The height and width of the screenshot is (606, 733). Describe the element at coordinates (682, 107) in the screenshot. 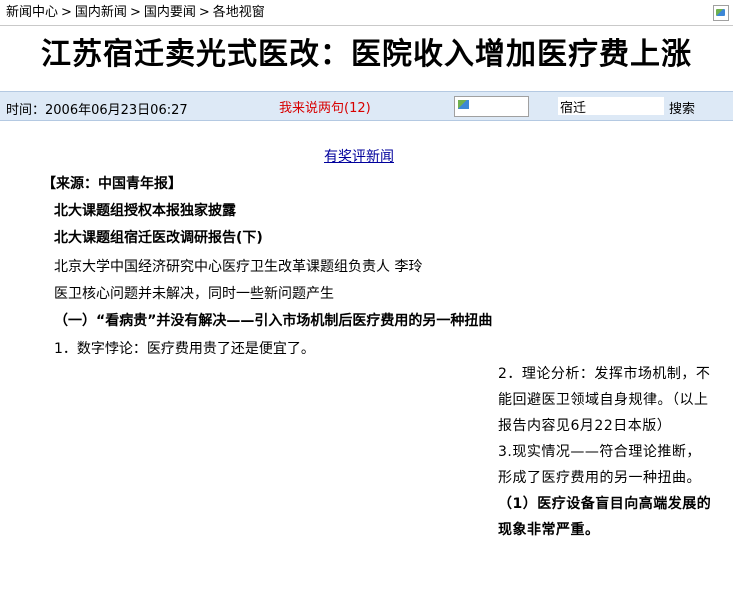

I see `search-button: 搜索` at that location.